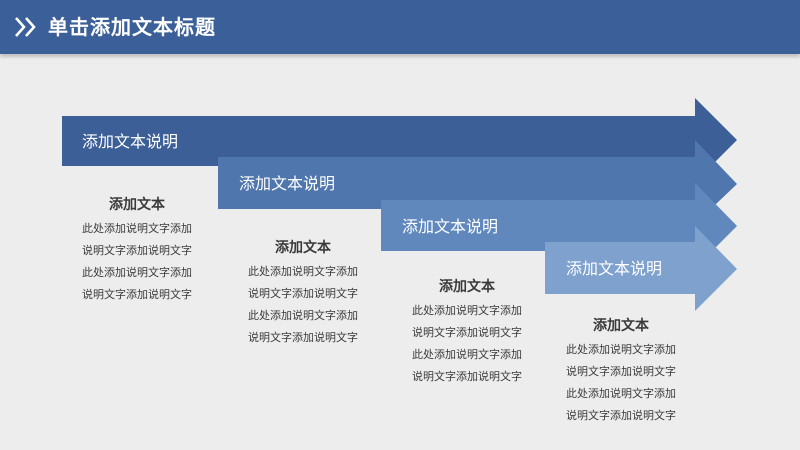 Image resolution: width=800 pixels, height=450 pixels. I want to click on step-1-arrow-label: 添加文本说明, so click(130, 141).